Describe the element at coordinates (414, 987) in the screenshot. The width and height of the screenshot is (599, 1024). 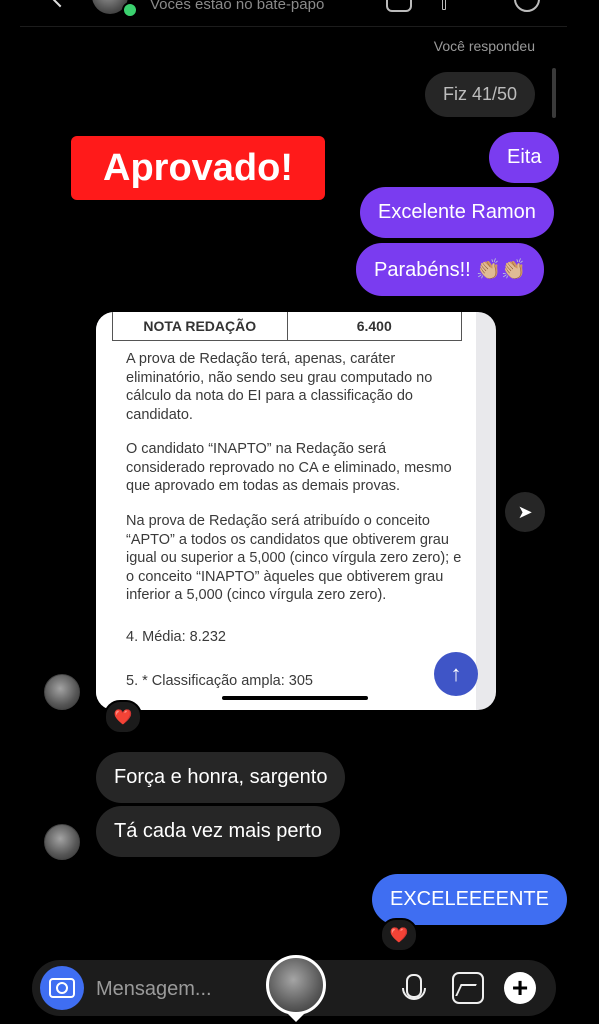
I see `microphone-icon` at that location.